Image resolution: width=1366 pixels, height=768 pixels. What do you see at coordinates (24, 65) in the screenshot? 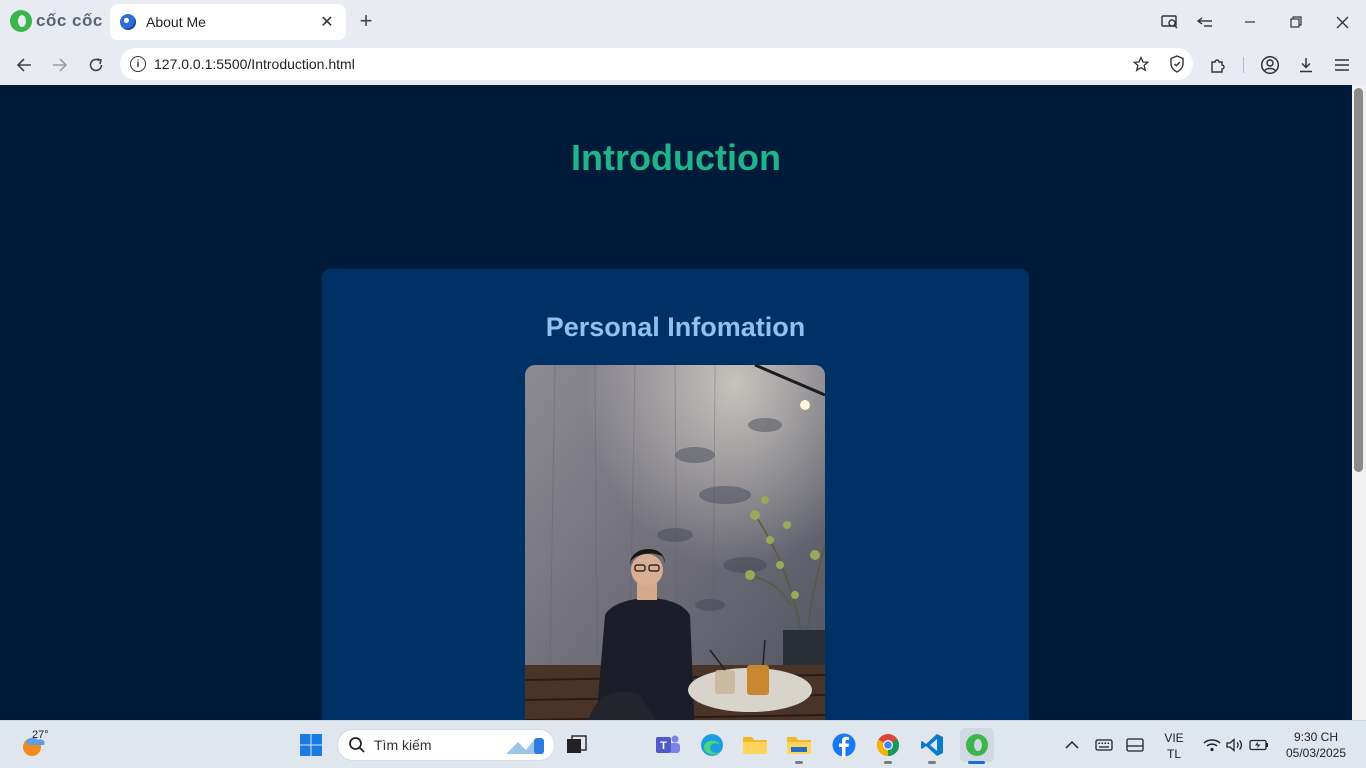
I see `back-button` at bounding box center [24, 65].